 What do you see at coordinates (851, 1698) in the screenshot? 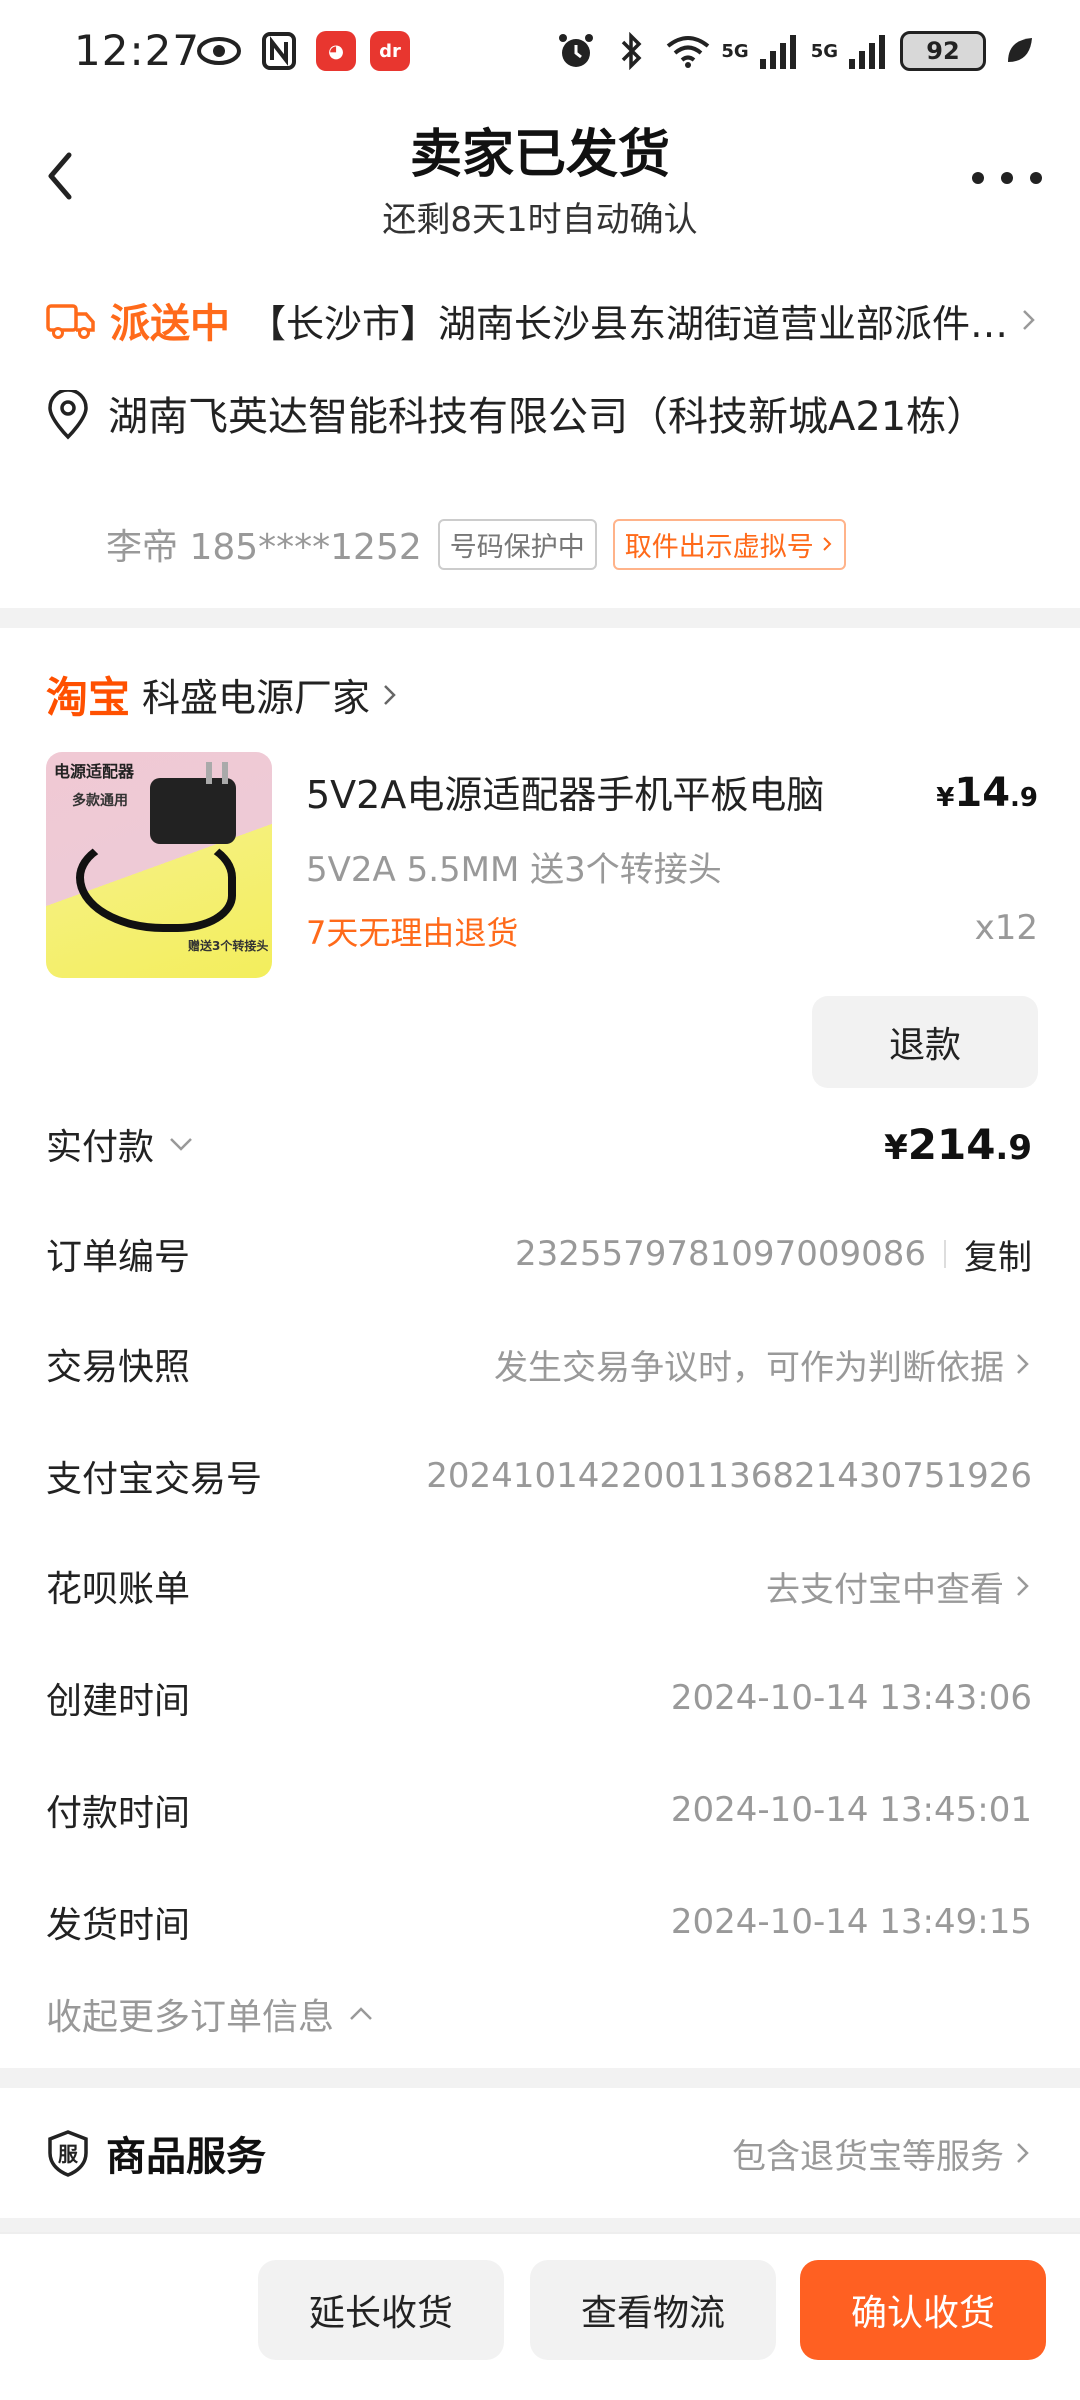
I see `created-time: 2024-10-14 13:43:06` at bounding box center [851, 1698].